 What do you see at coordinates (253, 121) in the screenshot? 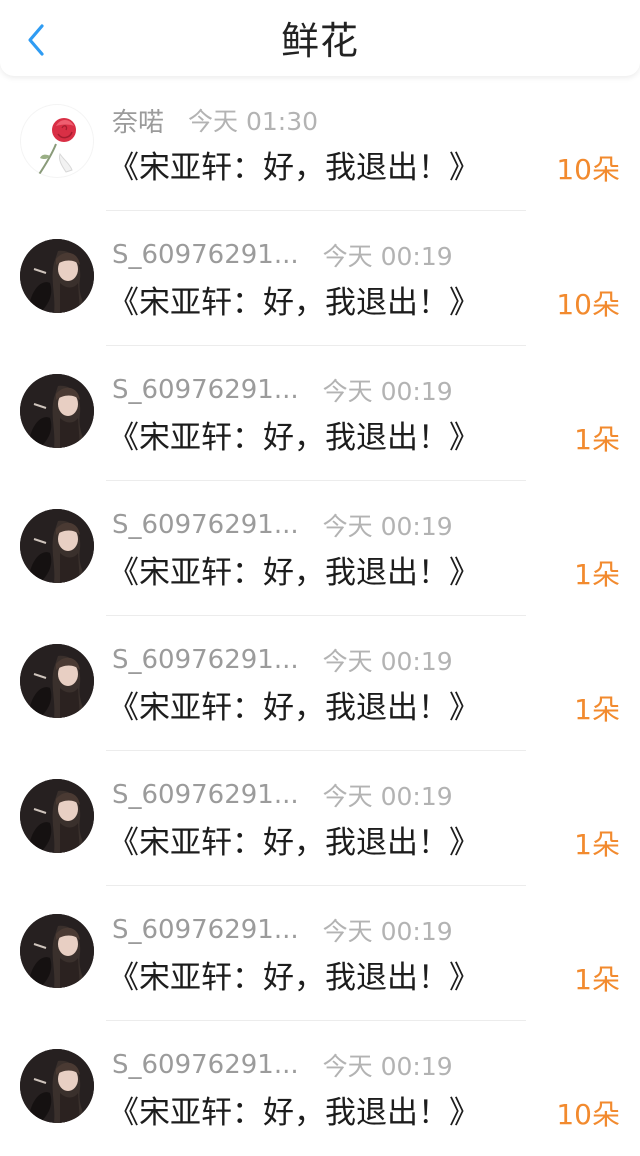
I see `timestamp: 今天 01:30` at bounding box center [253, 121].